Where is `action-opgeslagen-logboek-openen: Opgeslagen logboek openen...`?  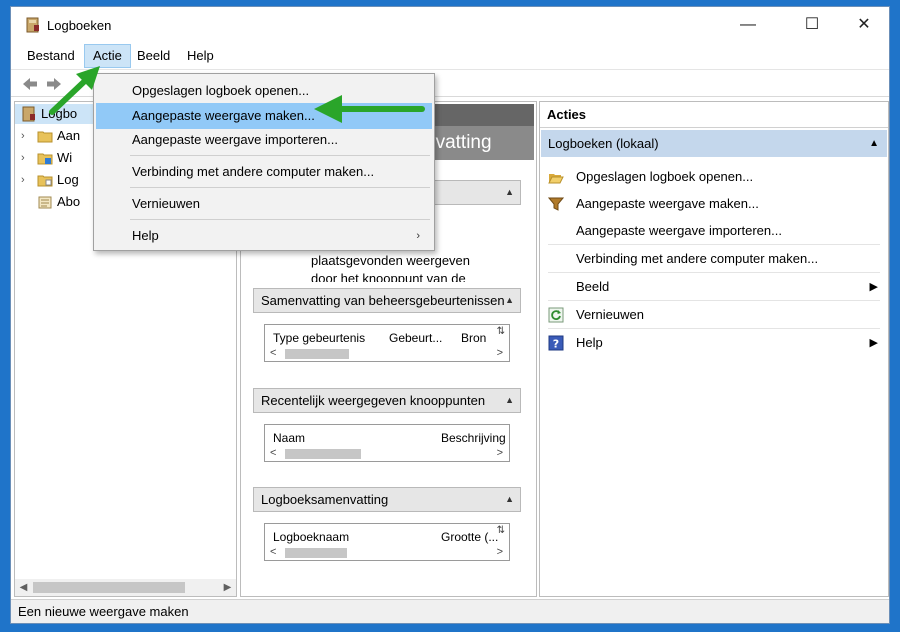 action-opgeslagen-logboek-openen: Opgeslagen logboek openen... is located at coordinates (714, 177).